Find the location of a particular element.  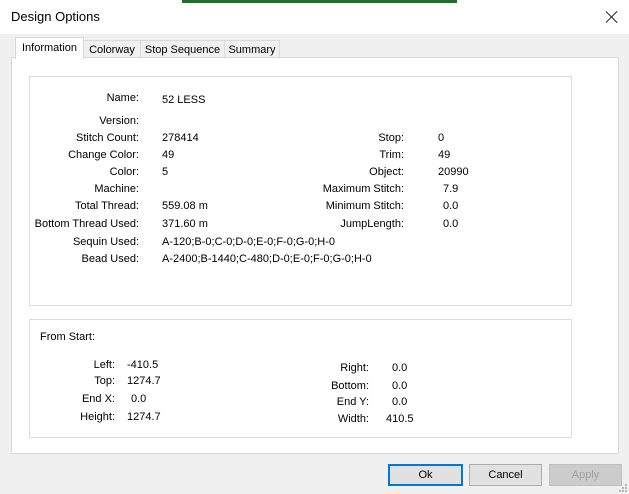

sequin-used-value: A-120;B-0;C-0;D-0;E-0;F-0;G-0;H-0 is located at coordinates (248, 242).